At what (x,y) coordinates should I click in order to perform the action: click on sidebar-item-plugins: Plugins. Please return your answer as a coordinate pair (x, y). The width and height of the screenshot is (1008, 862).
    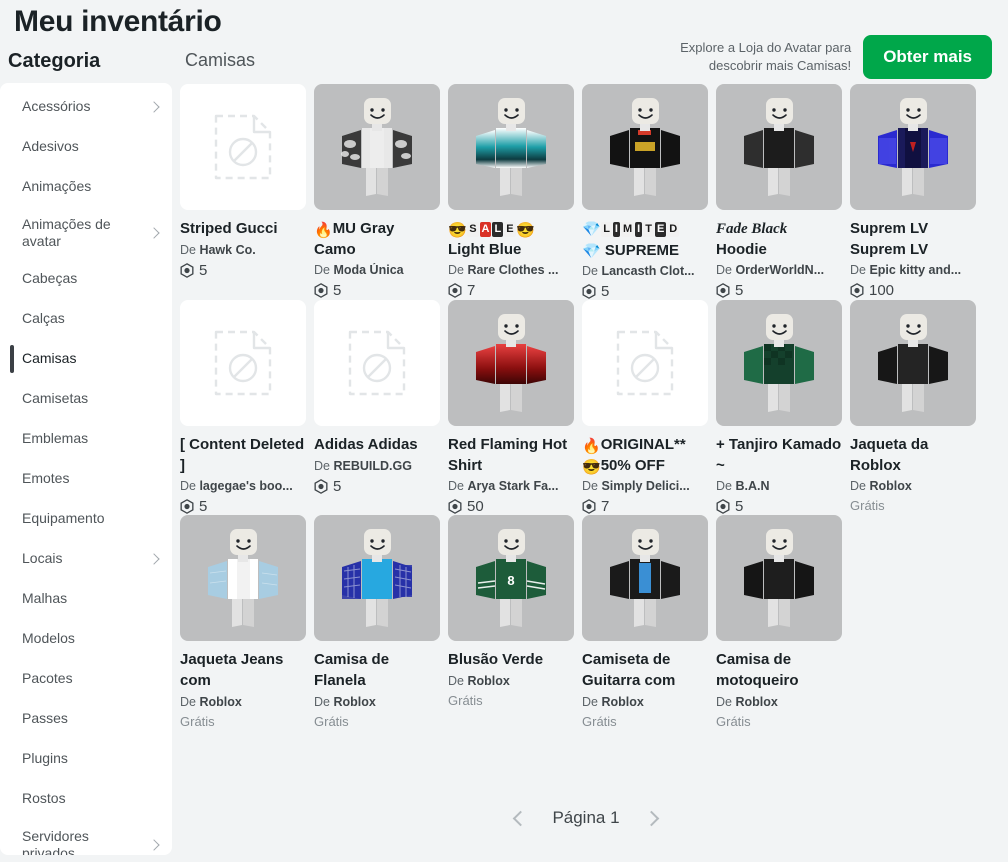
    Looking at the image, I should click on (86, 759).